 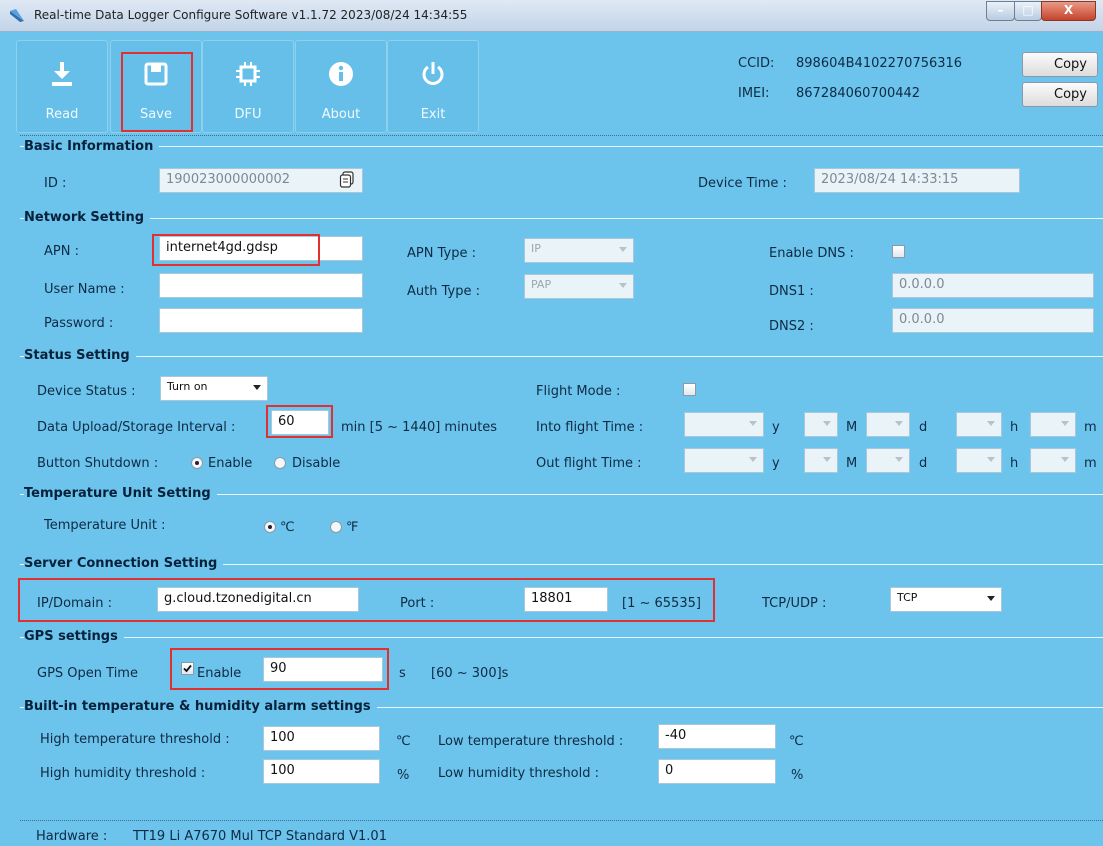 I want to click on flight-mode-label: Flight Mode :, so click(x=578, y=391).